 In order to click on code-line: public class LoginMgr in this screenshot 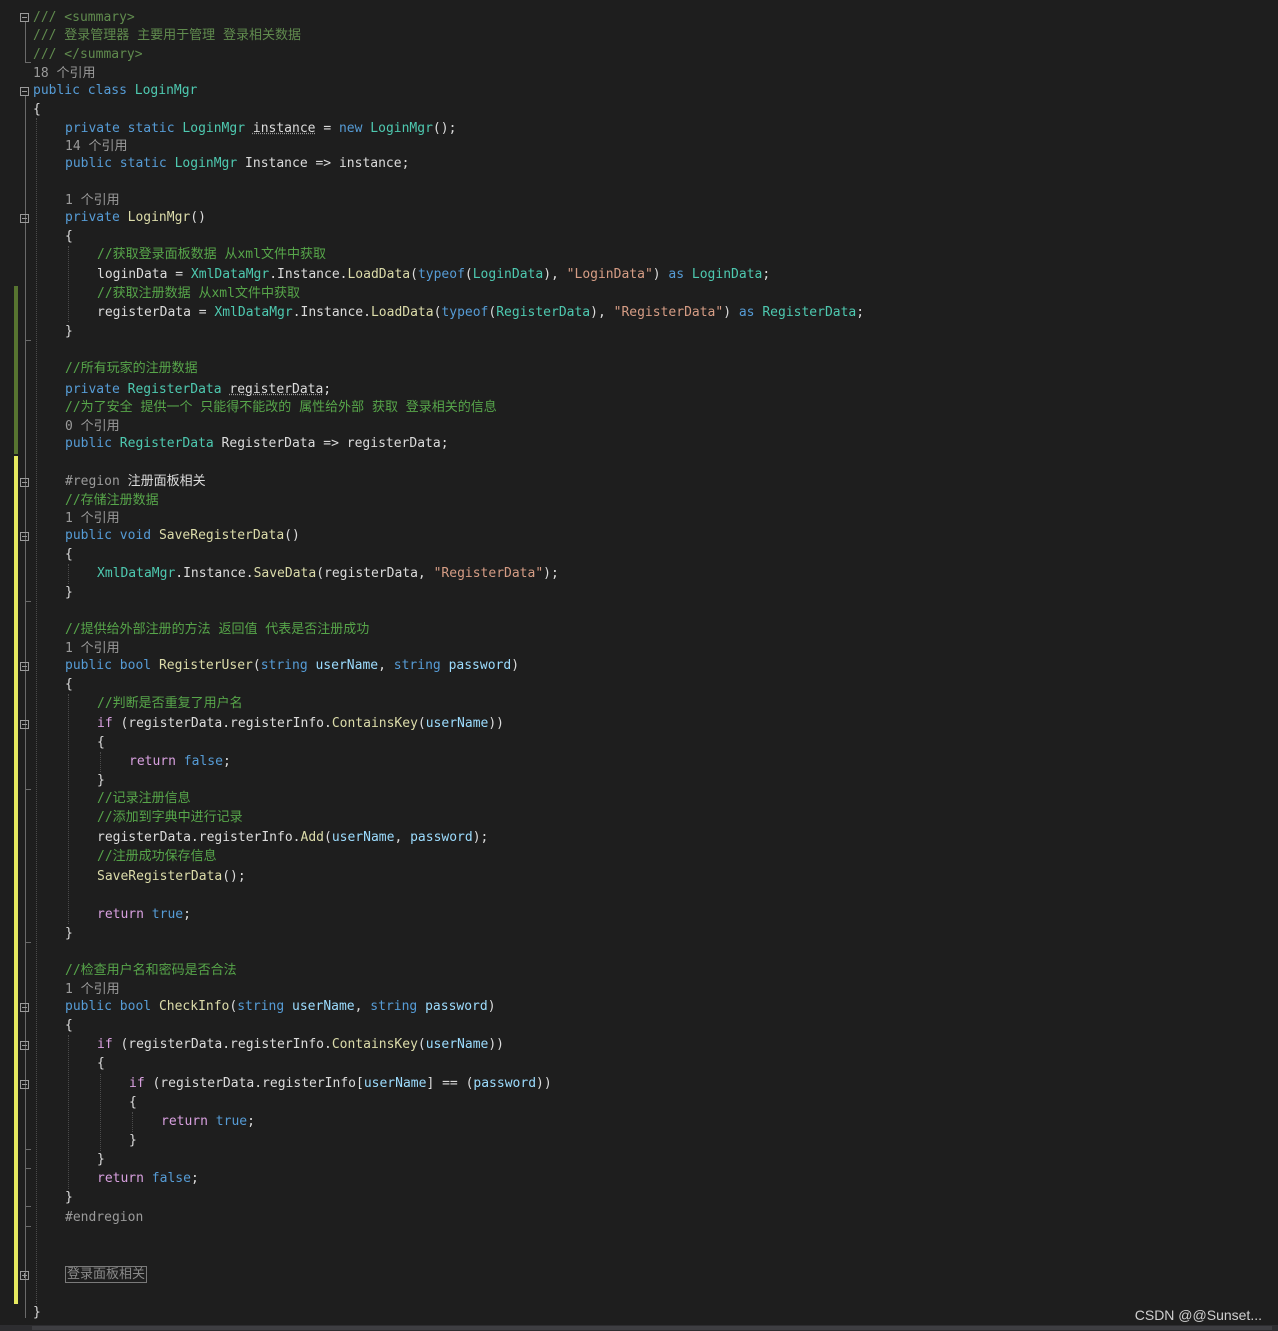, I will do `click(115, 91)`.